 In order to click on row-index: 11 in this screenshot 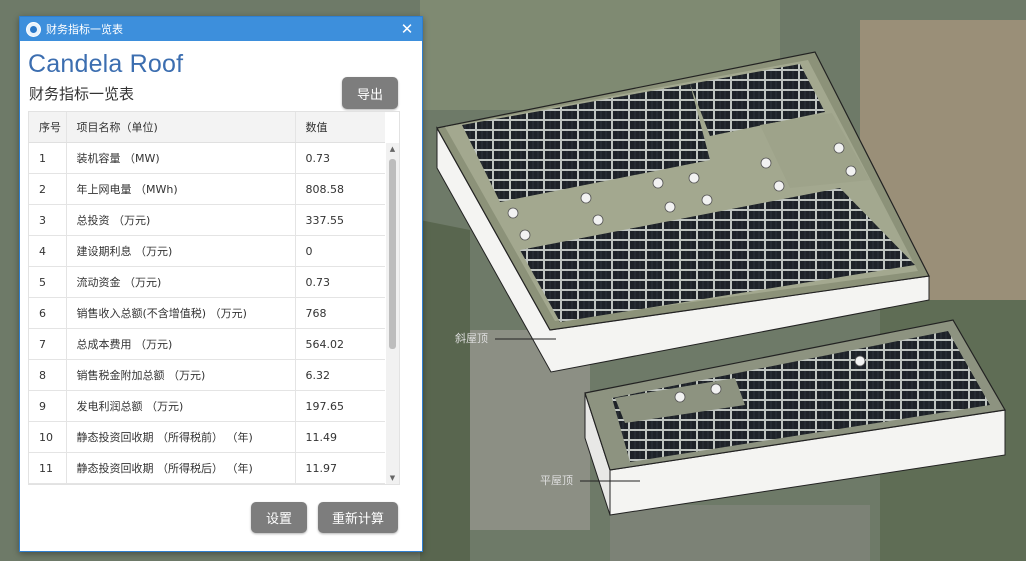, I will do `click(47, 468)`.